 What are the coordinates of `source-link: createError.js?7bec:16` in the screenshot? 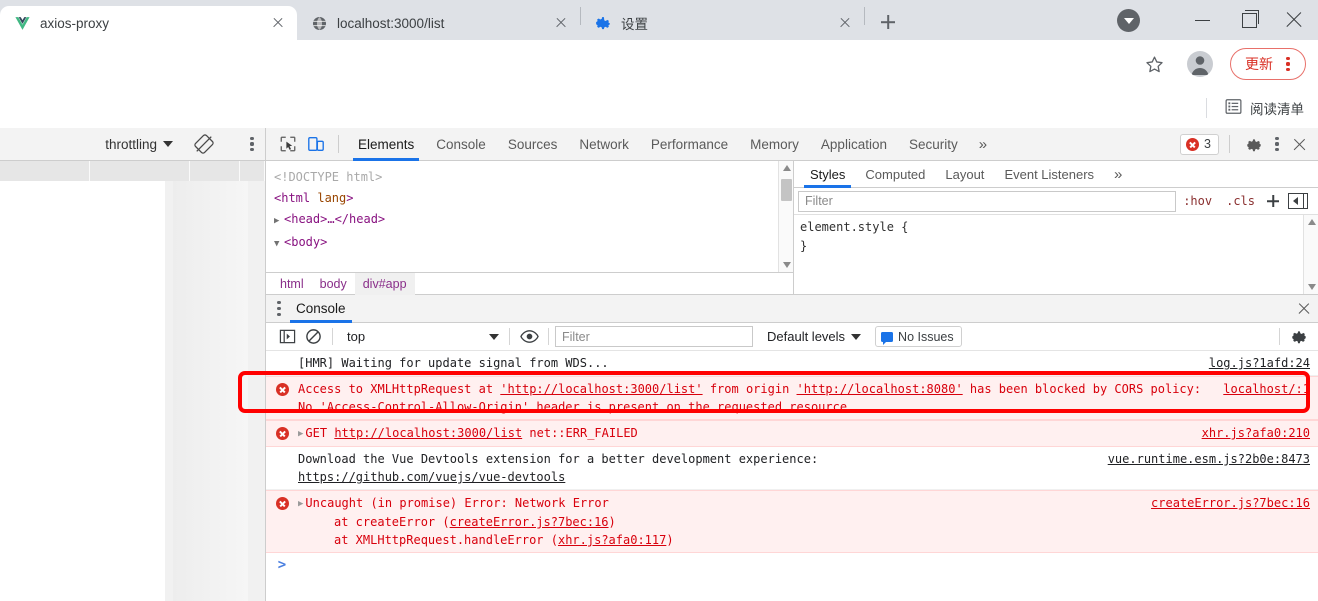 It's located at (1230, 503).